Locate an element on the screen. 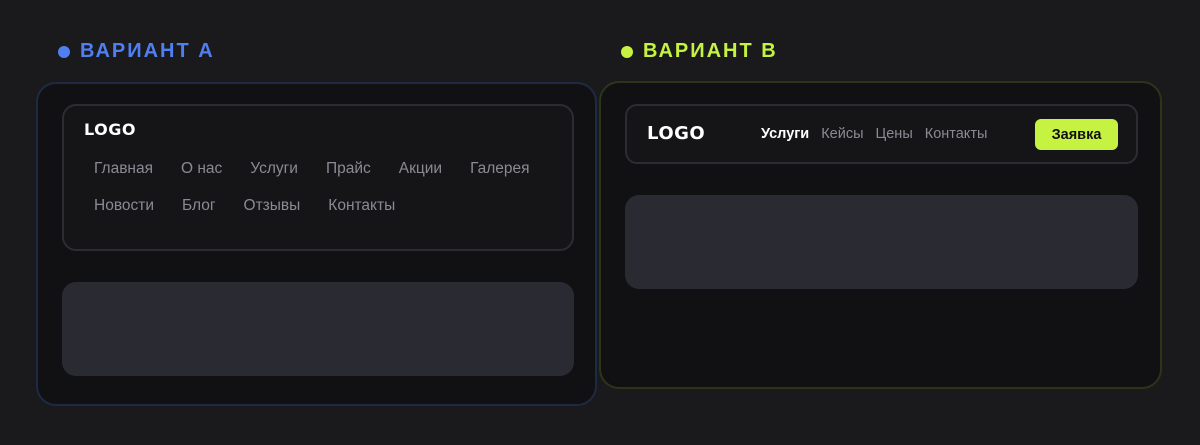 The image size is (1200, 445). menu-item-services: Услуги is located at coordinates (274, 169).